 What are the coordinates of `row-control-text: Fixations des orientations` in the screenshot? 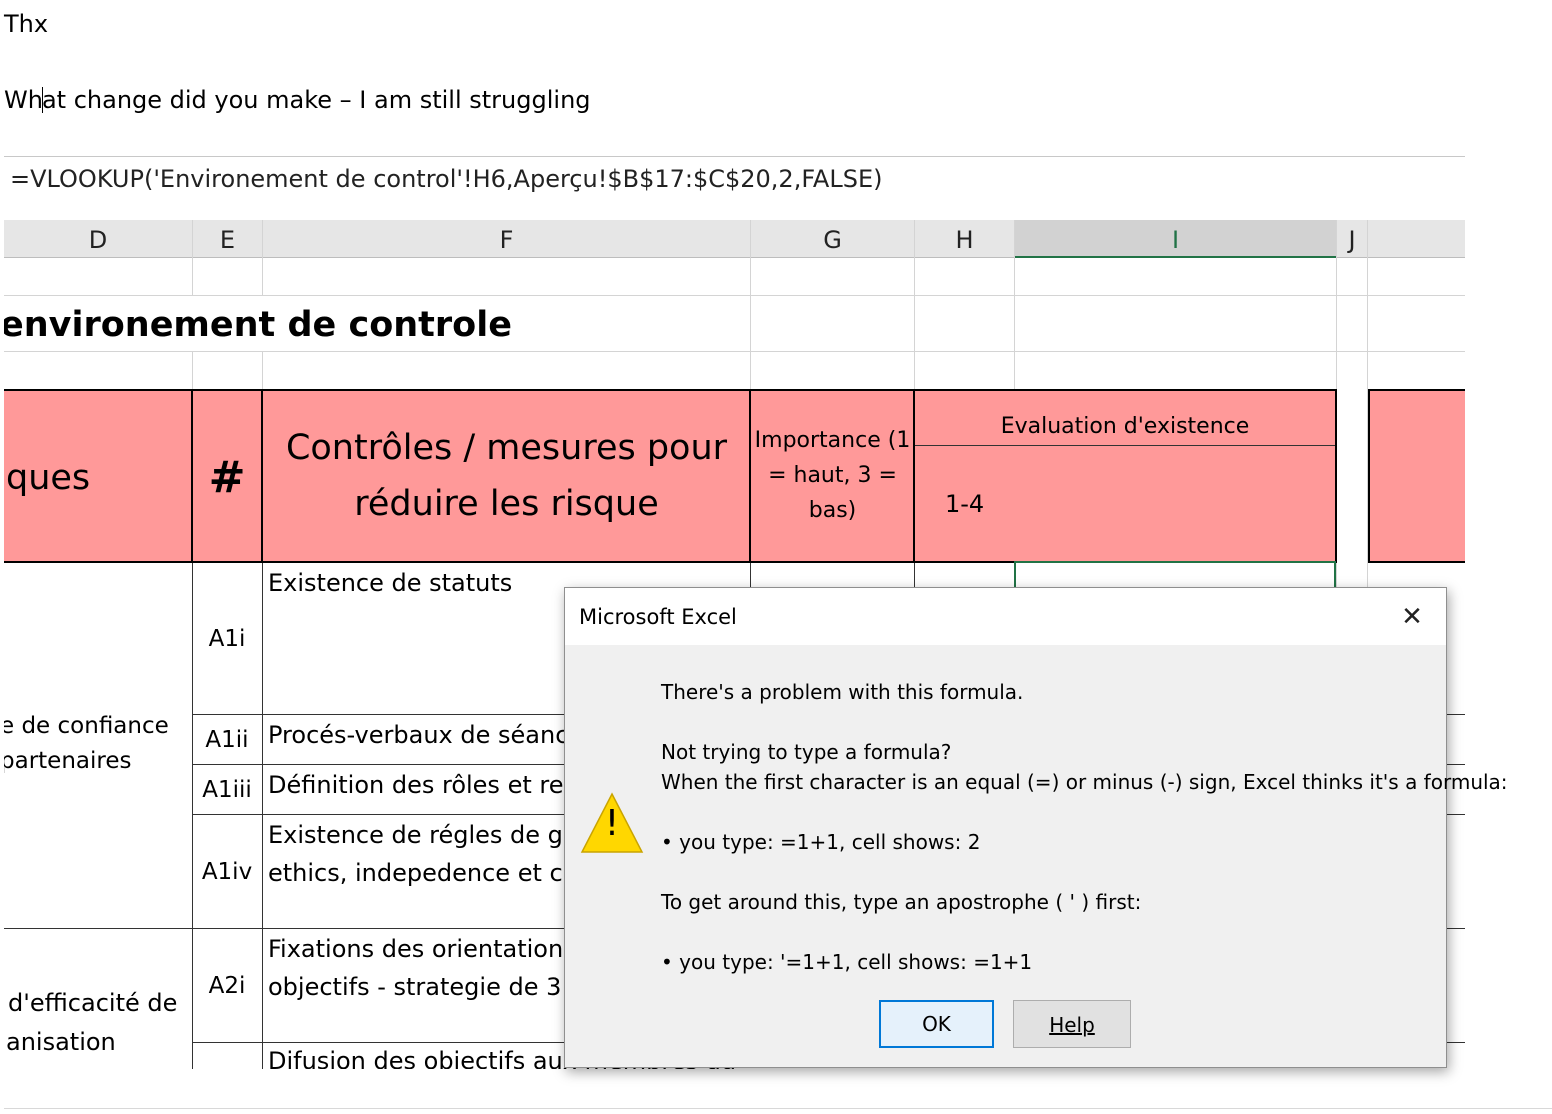 It's located at (422, 949).